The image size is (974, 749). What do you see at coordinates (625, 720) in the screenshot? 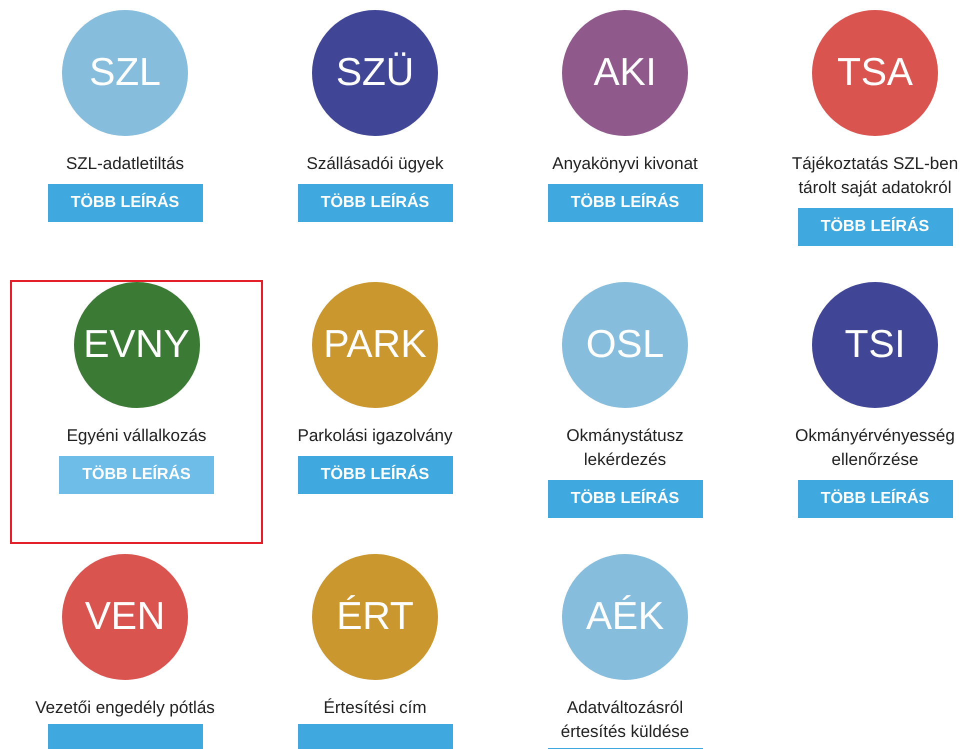
I see `service-title: Adatváltozásról értesítés küldése` at bounding box center [625, 720].